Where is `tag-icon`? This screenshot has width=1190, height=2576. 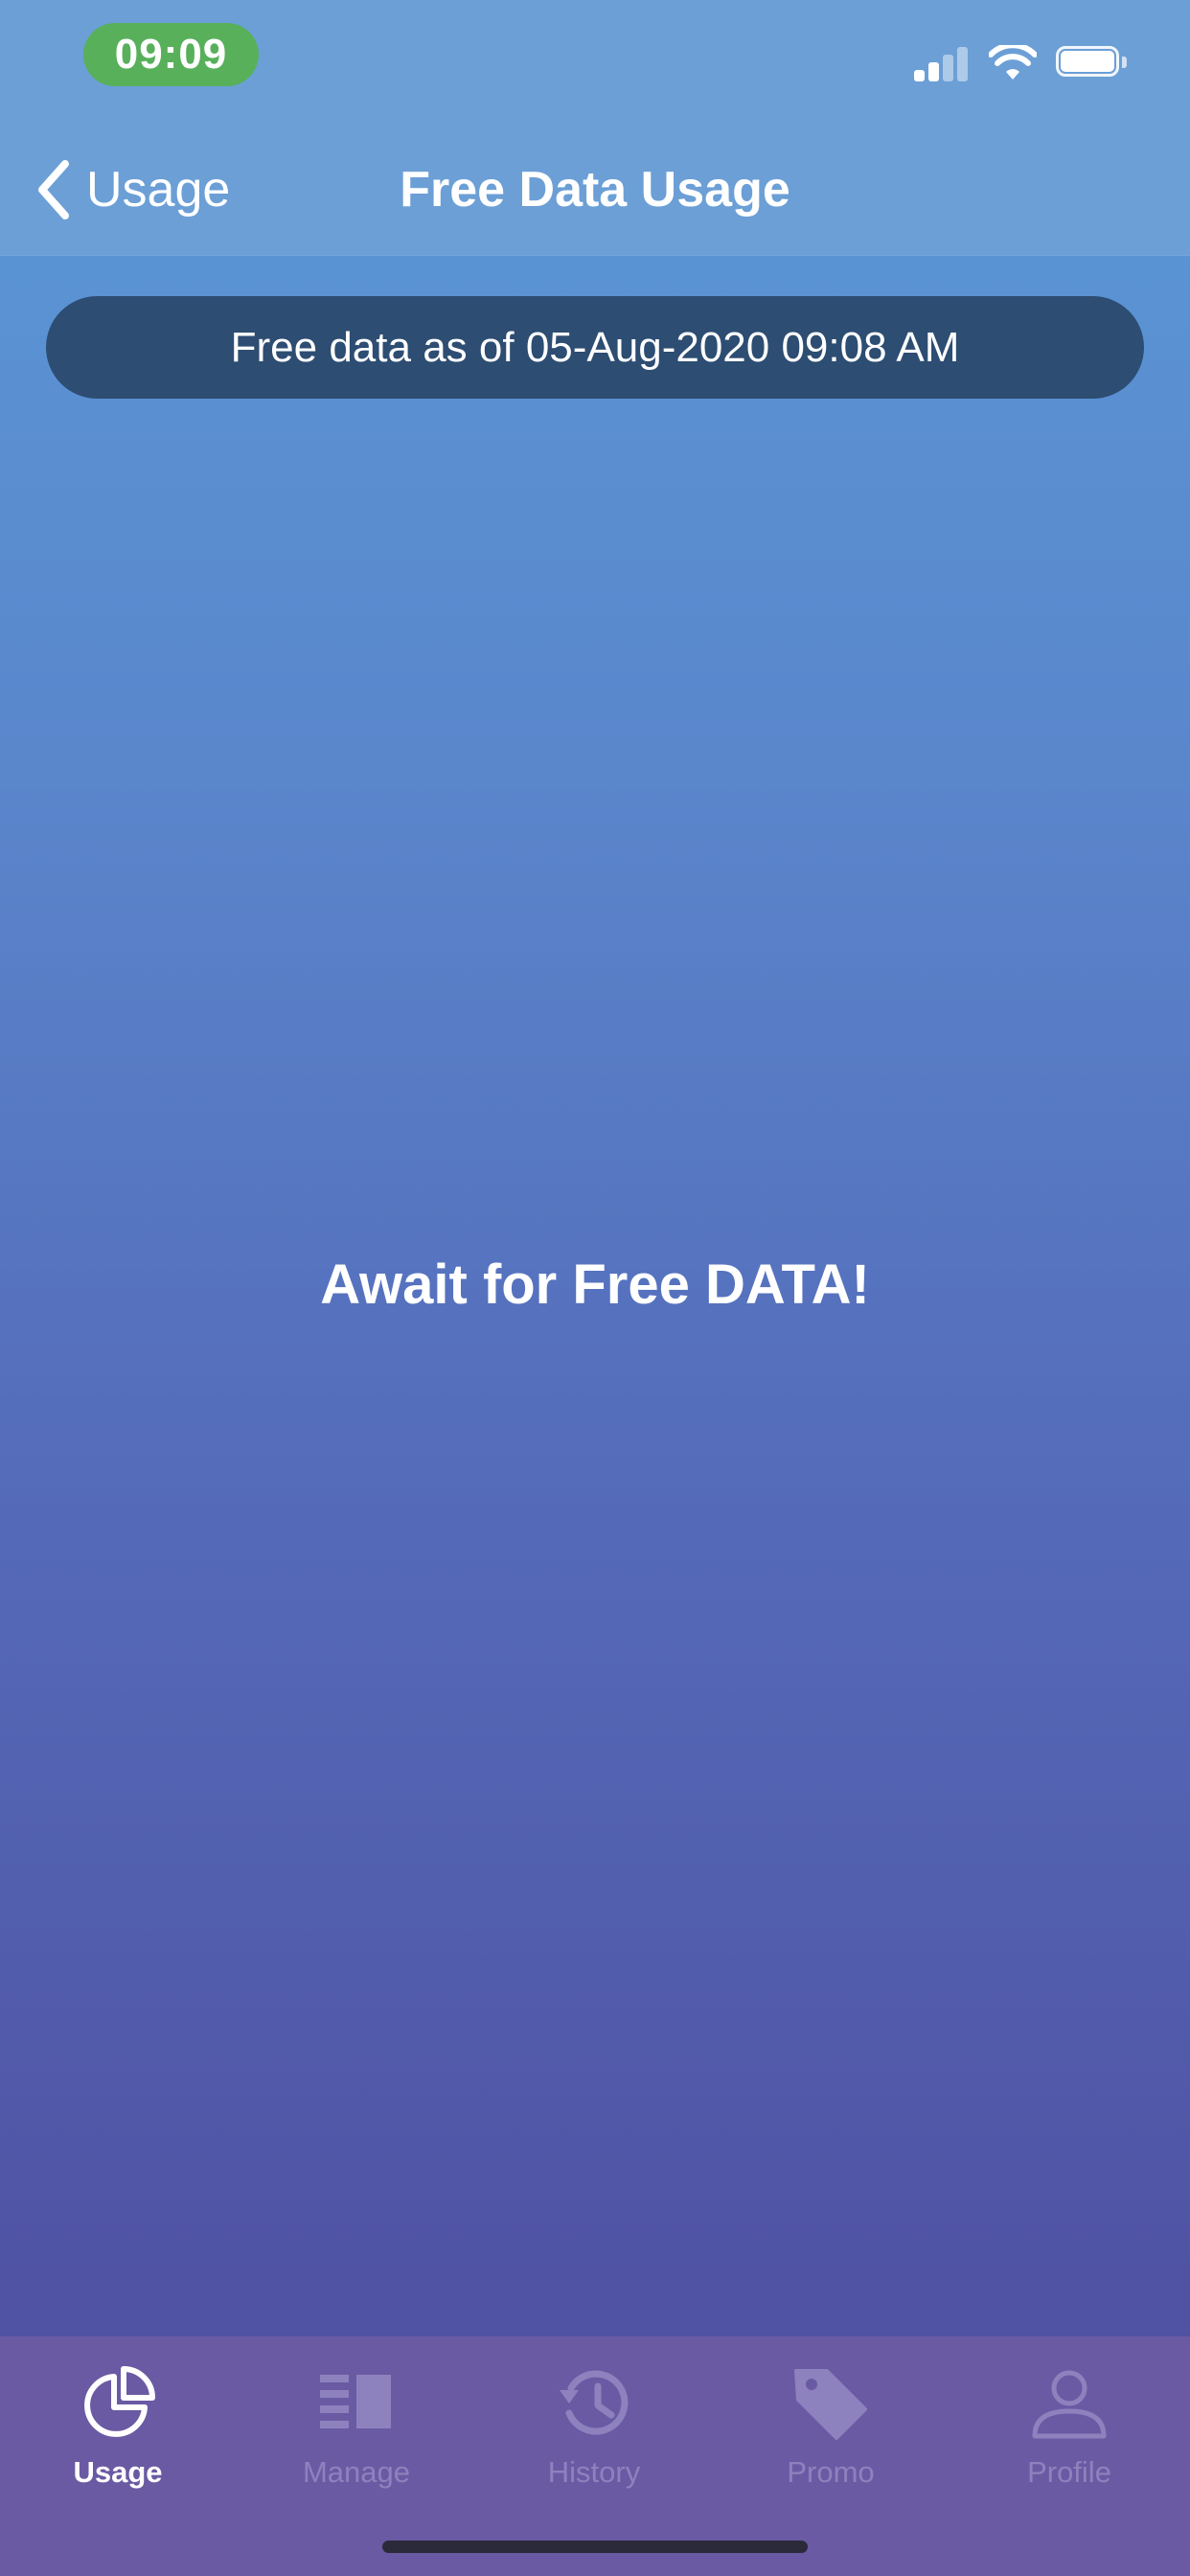 tag-icon is located at coordinates (831, 2404).